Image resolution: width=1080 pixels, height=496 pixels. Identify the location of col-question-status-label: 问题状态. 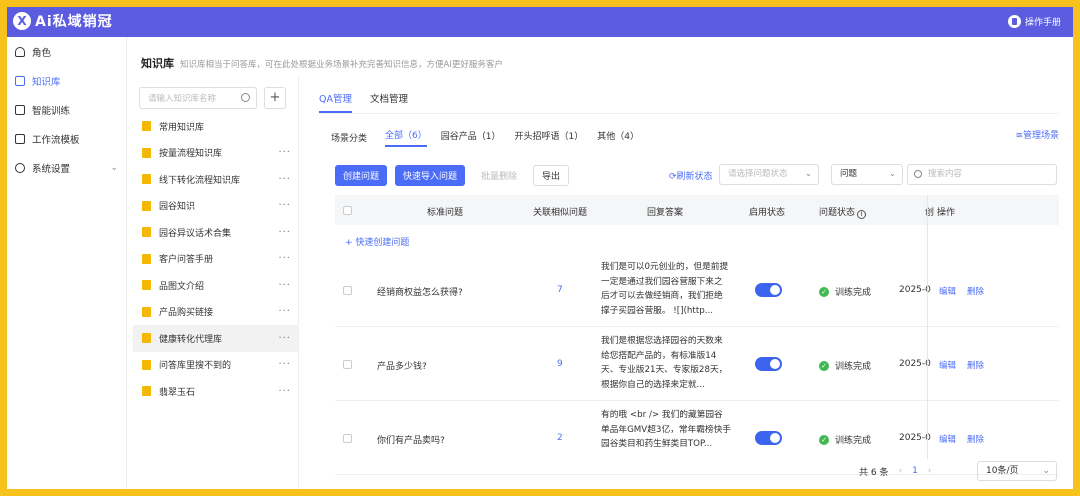
(837, 213).